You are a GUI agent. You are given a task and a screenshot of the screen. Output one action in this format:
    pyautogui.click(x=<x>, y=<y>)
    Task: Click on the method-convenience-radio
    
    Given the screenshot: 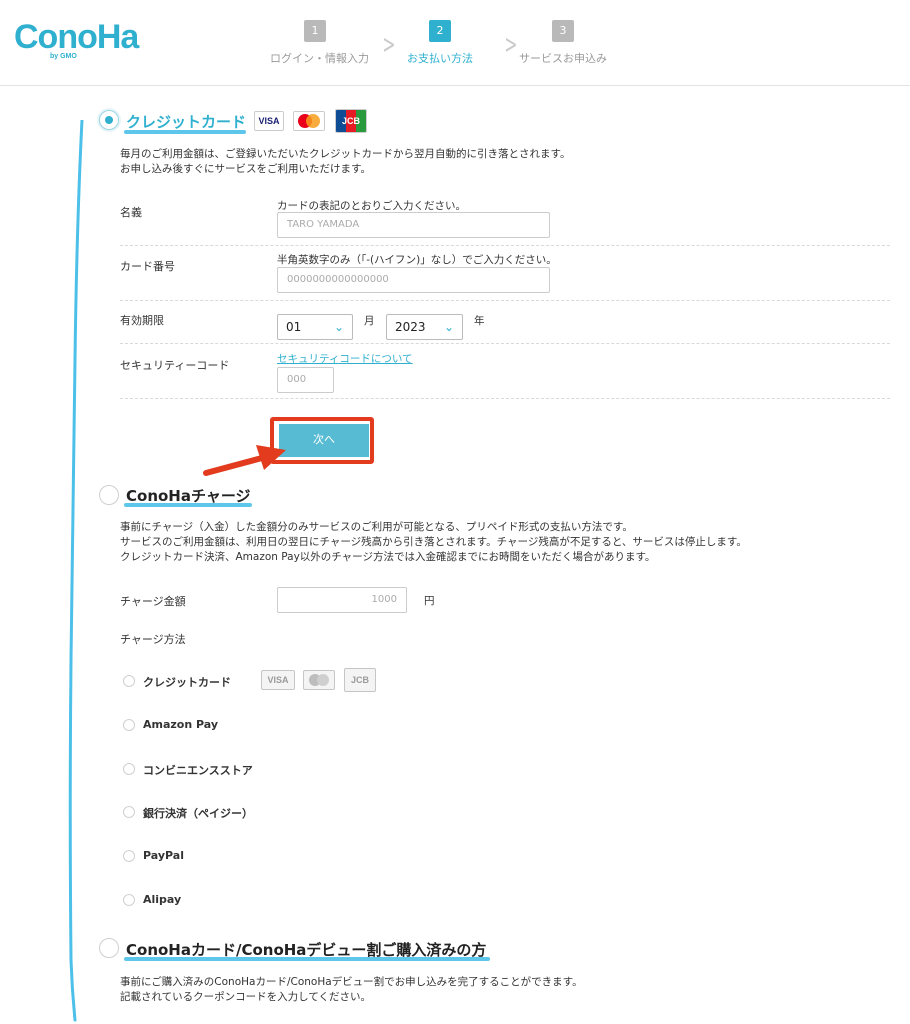 What is the action you would take?
    pyautogui.click(x=129, y=769)
    